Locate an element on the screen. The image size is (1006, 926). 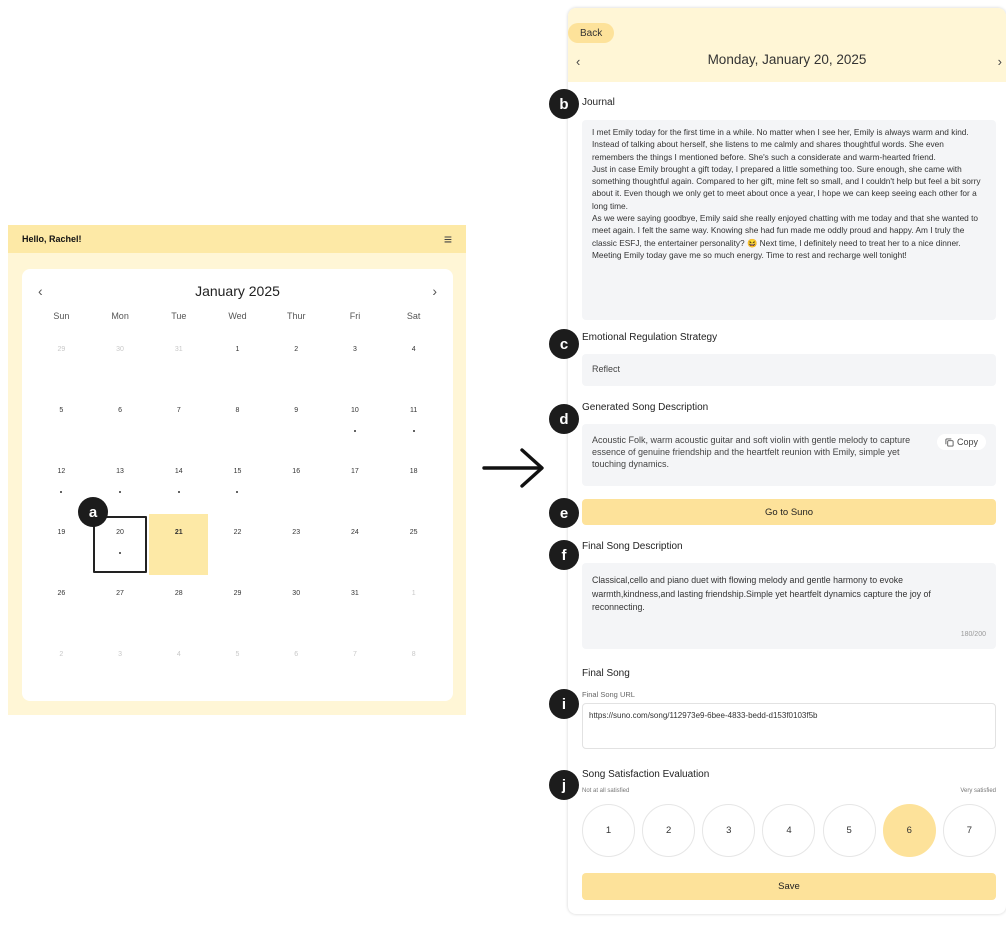
right-arrow-icon is located at coordinates (513, 468).